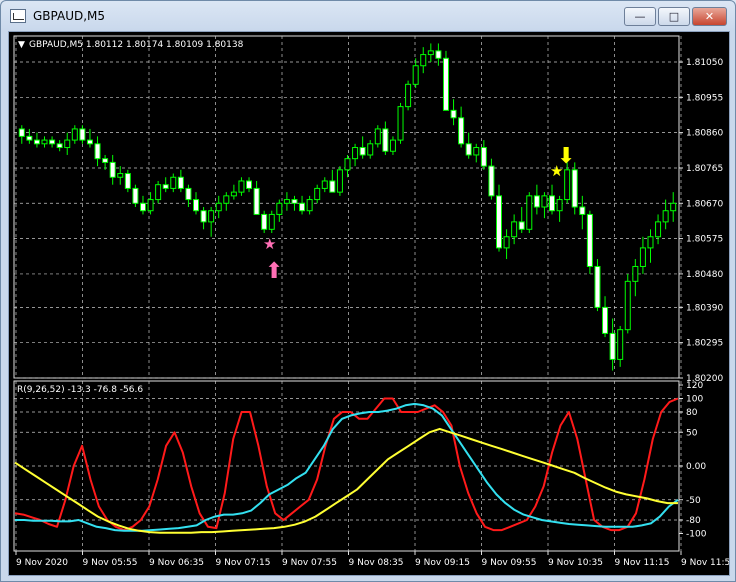 The width and height of the screenshot is (736, 582). Describe the element at coordinates (696, 467) in the screenshot. I see `indicator-scale-label: 0.00` at that location.